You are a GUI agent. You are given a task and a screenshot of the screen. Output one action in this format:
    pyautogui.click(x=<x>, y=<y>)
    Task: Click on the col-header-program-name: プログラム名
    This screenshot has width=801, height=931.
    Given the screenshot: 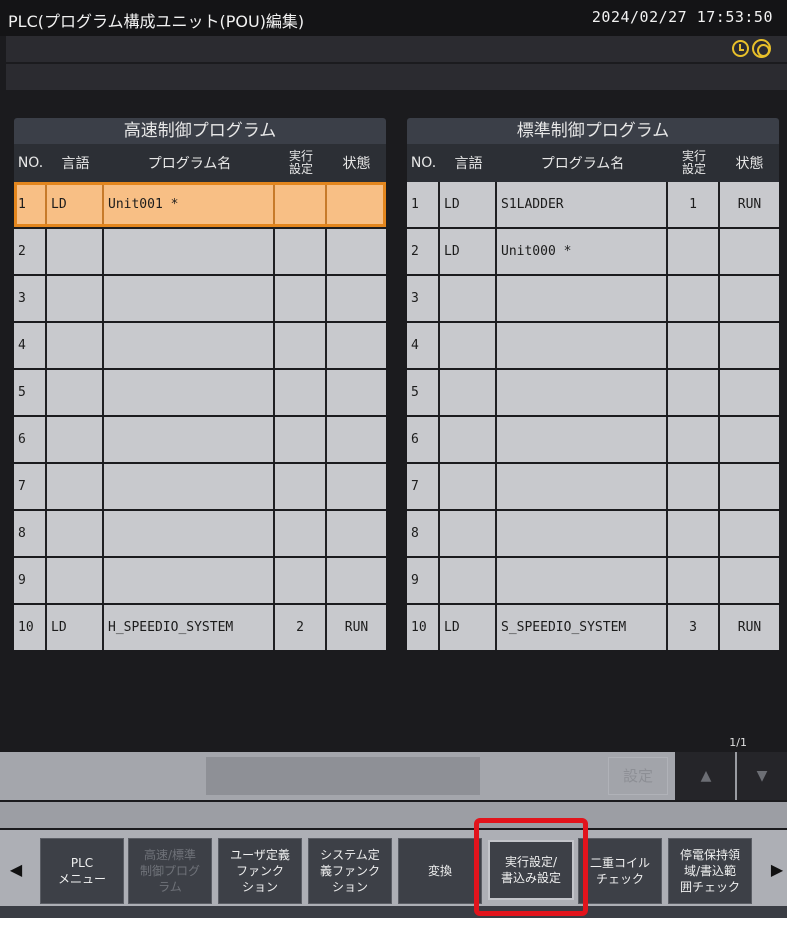 What is the action you would take?
    pyautogui.click(x=189, y=164)
    